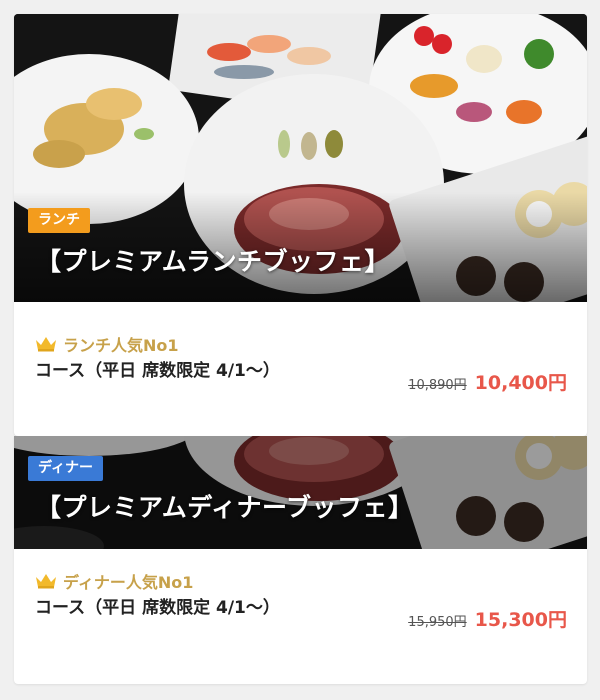  Describe the element at coordinates (213, 261) in the screenshot. I see `plan-title: 【プレミアムランチブッフェ】` at that location.